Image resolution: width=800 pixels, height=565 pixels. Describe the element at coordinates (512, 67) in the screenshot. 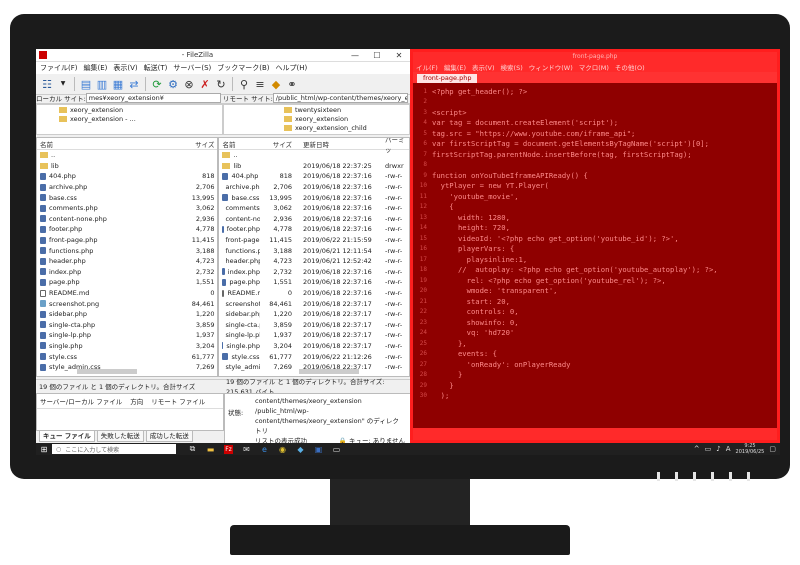

I see `editor-menu-search: 検索(S)` at that location.